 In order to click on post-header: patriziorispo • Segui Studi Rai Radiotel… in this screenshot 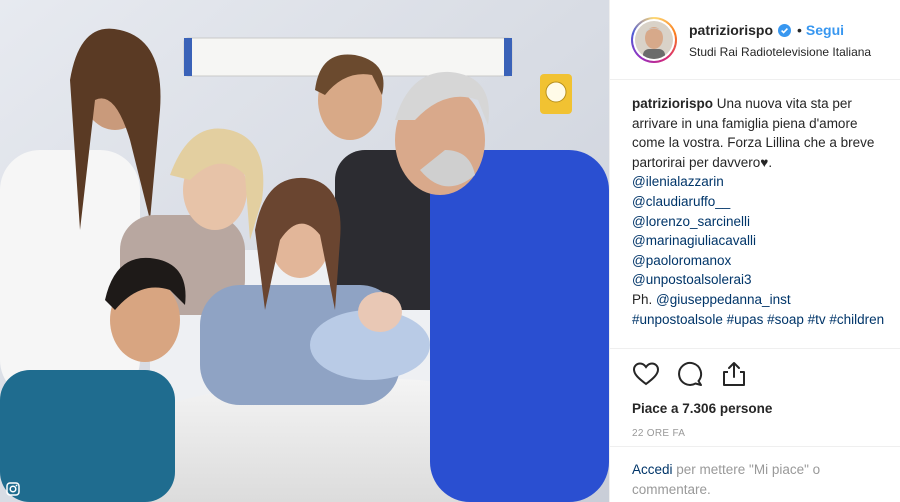, I will do `click(755, 40)`.